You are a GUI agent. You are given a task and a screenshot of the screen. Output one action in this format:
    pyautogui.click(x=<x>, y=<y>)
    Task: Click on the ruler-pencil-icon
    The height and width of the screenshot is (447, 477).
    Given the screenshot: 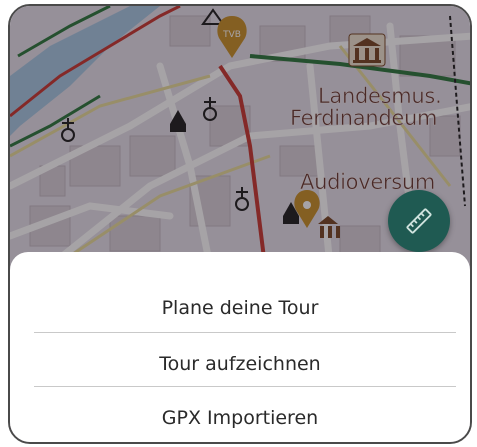 What is the action you would take?
    pyautogui.click(x=419, y=221)
    